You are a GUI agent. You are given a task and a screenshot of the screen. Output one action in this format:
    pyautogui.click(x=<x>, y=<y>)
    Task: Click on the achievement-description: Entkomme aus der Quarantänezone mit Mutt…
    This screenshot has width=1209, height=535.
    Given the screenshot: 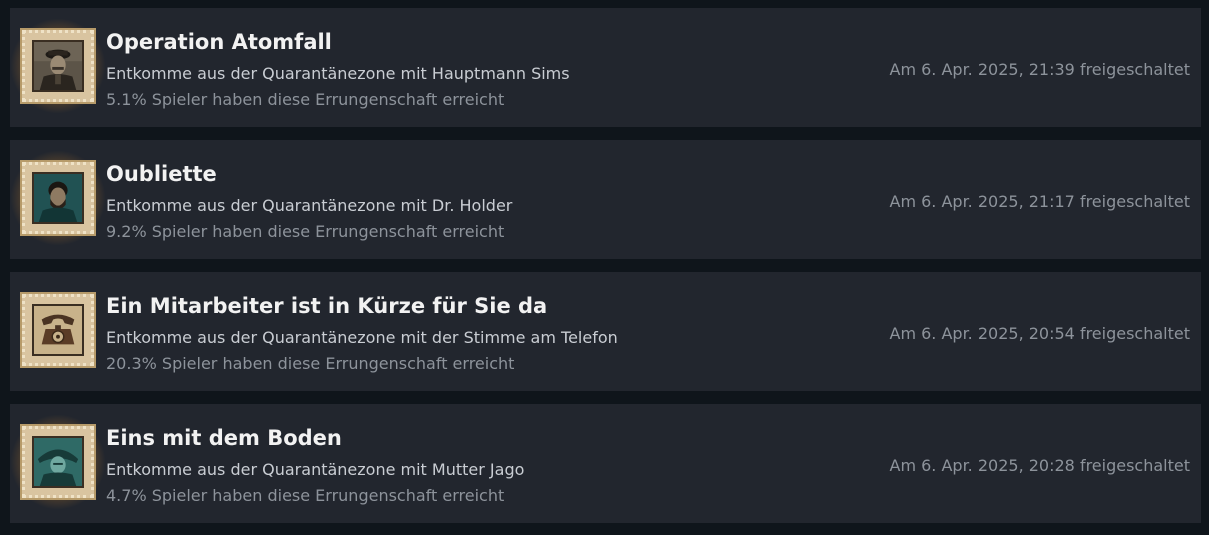 What is the action you would take?
    pyautogui.click(x=315, y=469)
    